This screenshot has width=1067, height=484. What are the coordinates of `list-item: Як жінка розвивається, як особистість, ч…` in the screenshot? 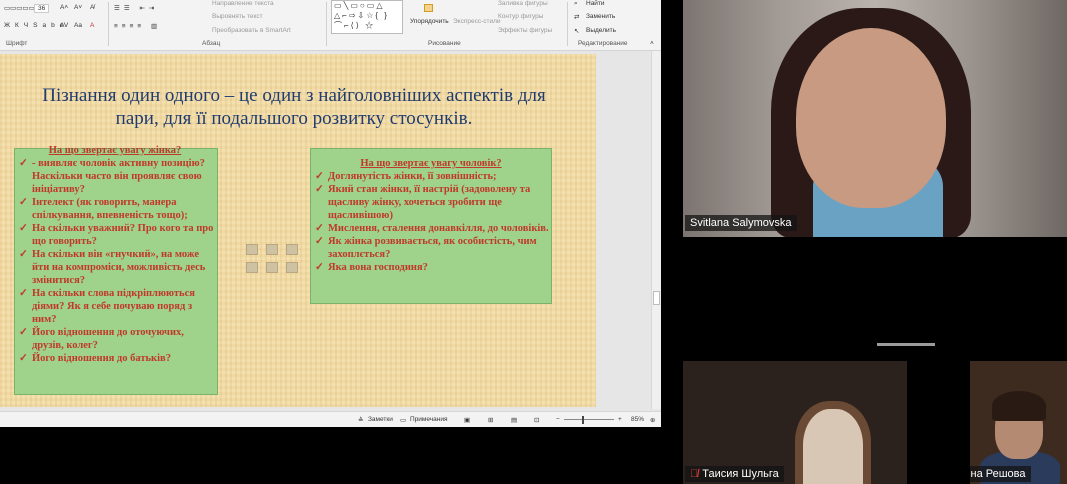 It's located at (431, 248).